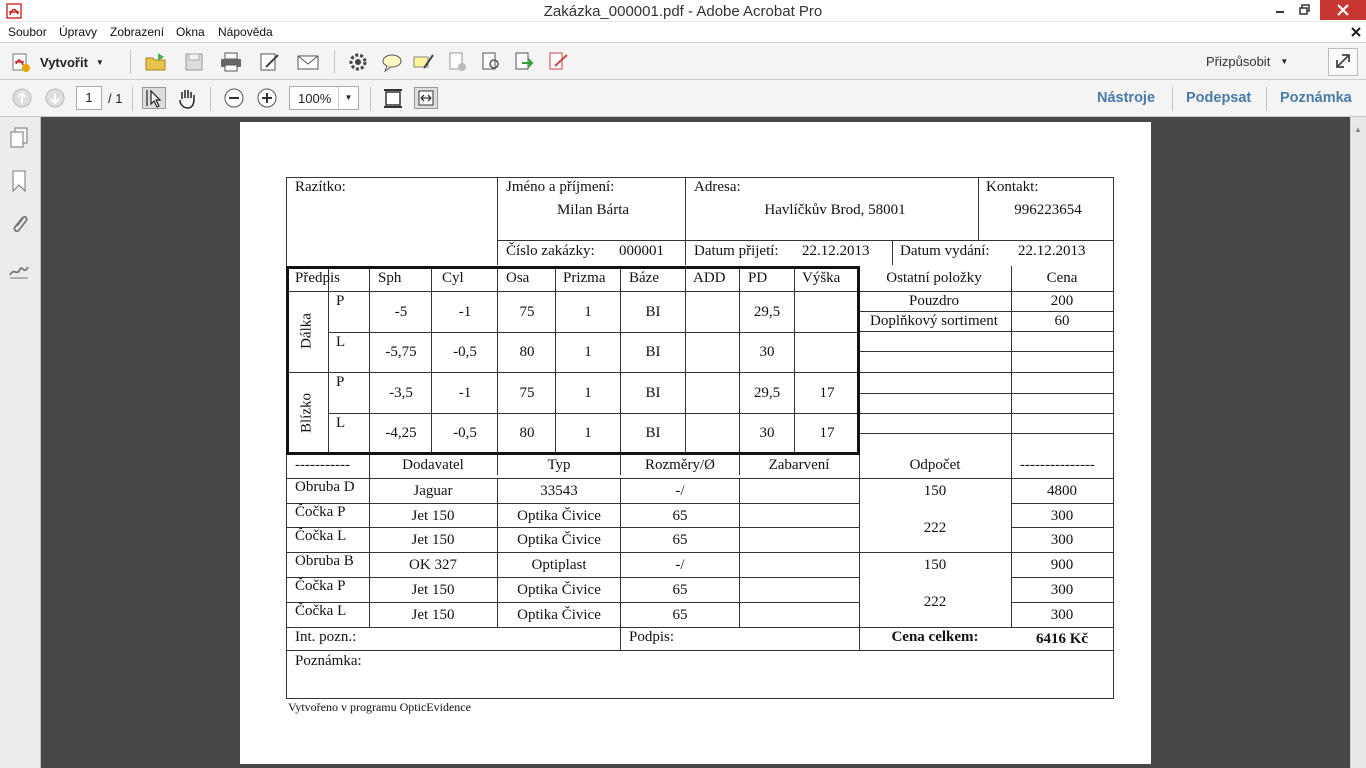  I want to click on open-folder-icon, so click(156, 62).